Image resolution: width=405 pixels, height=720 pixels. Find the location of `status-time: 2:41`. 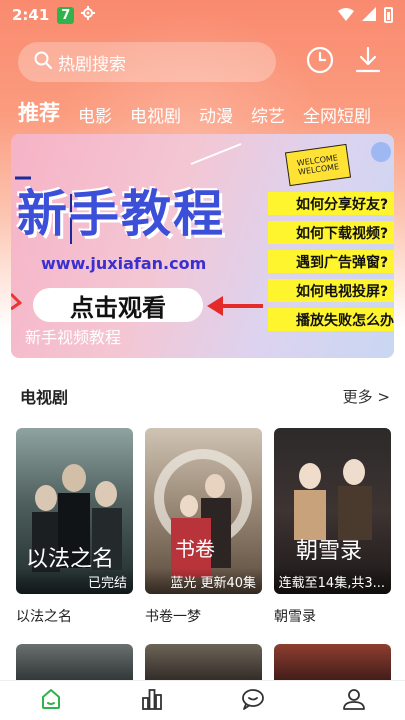

status-time: 2:41 is located at coordinates (31, 15).